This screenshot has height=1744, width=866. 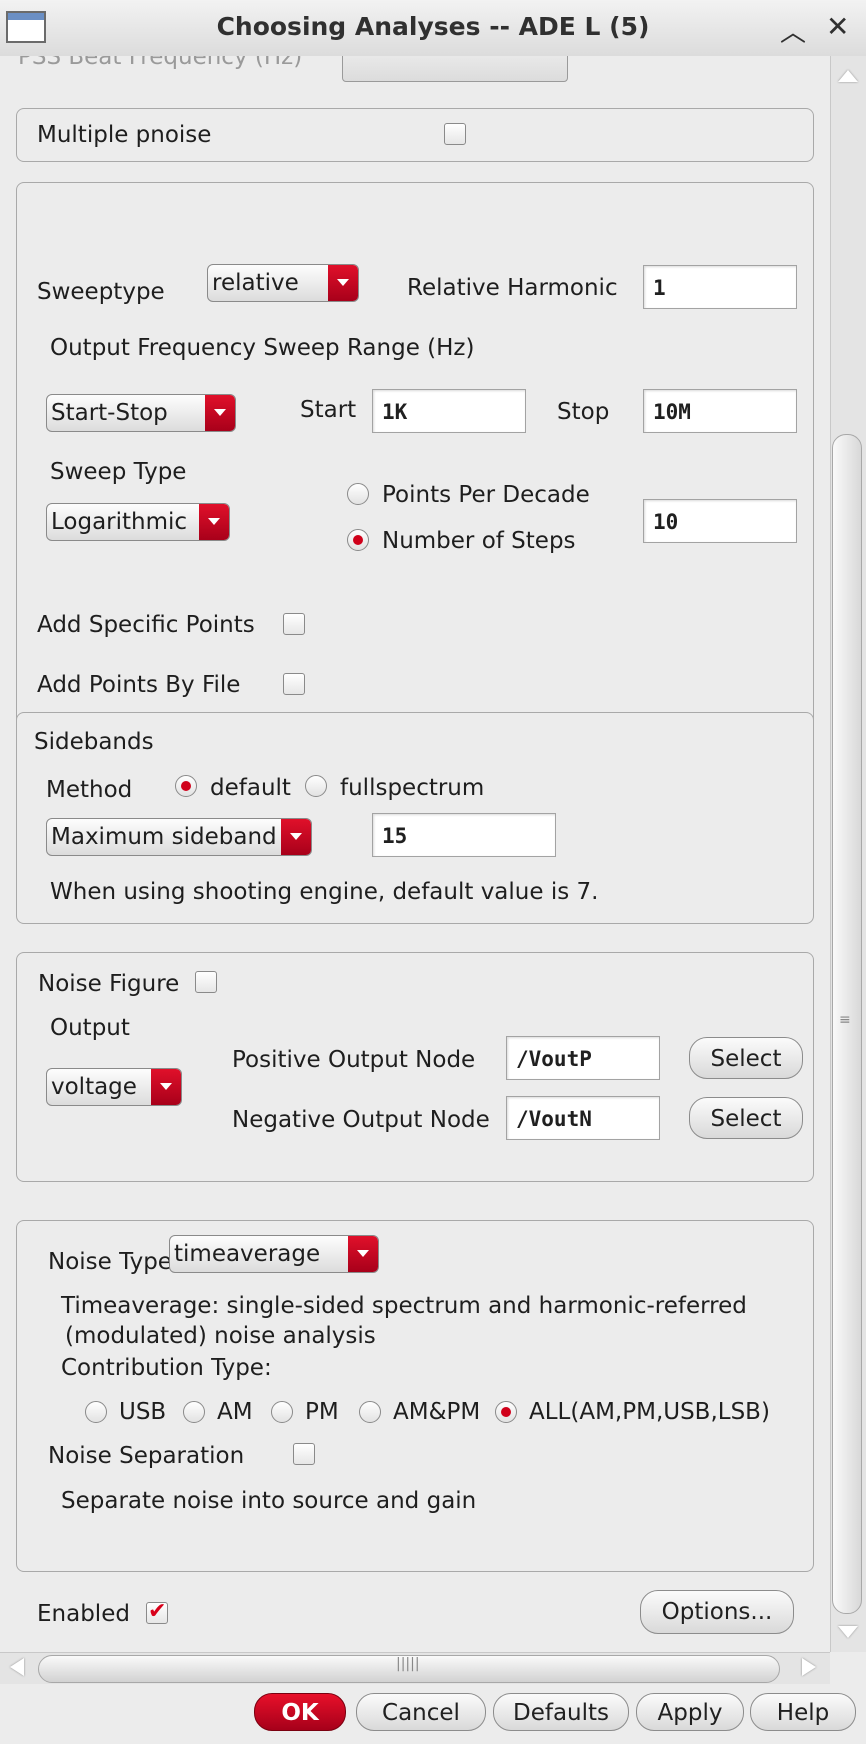 I want to click on sidebands-title: Sidebands, so click(x=94, y=742).